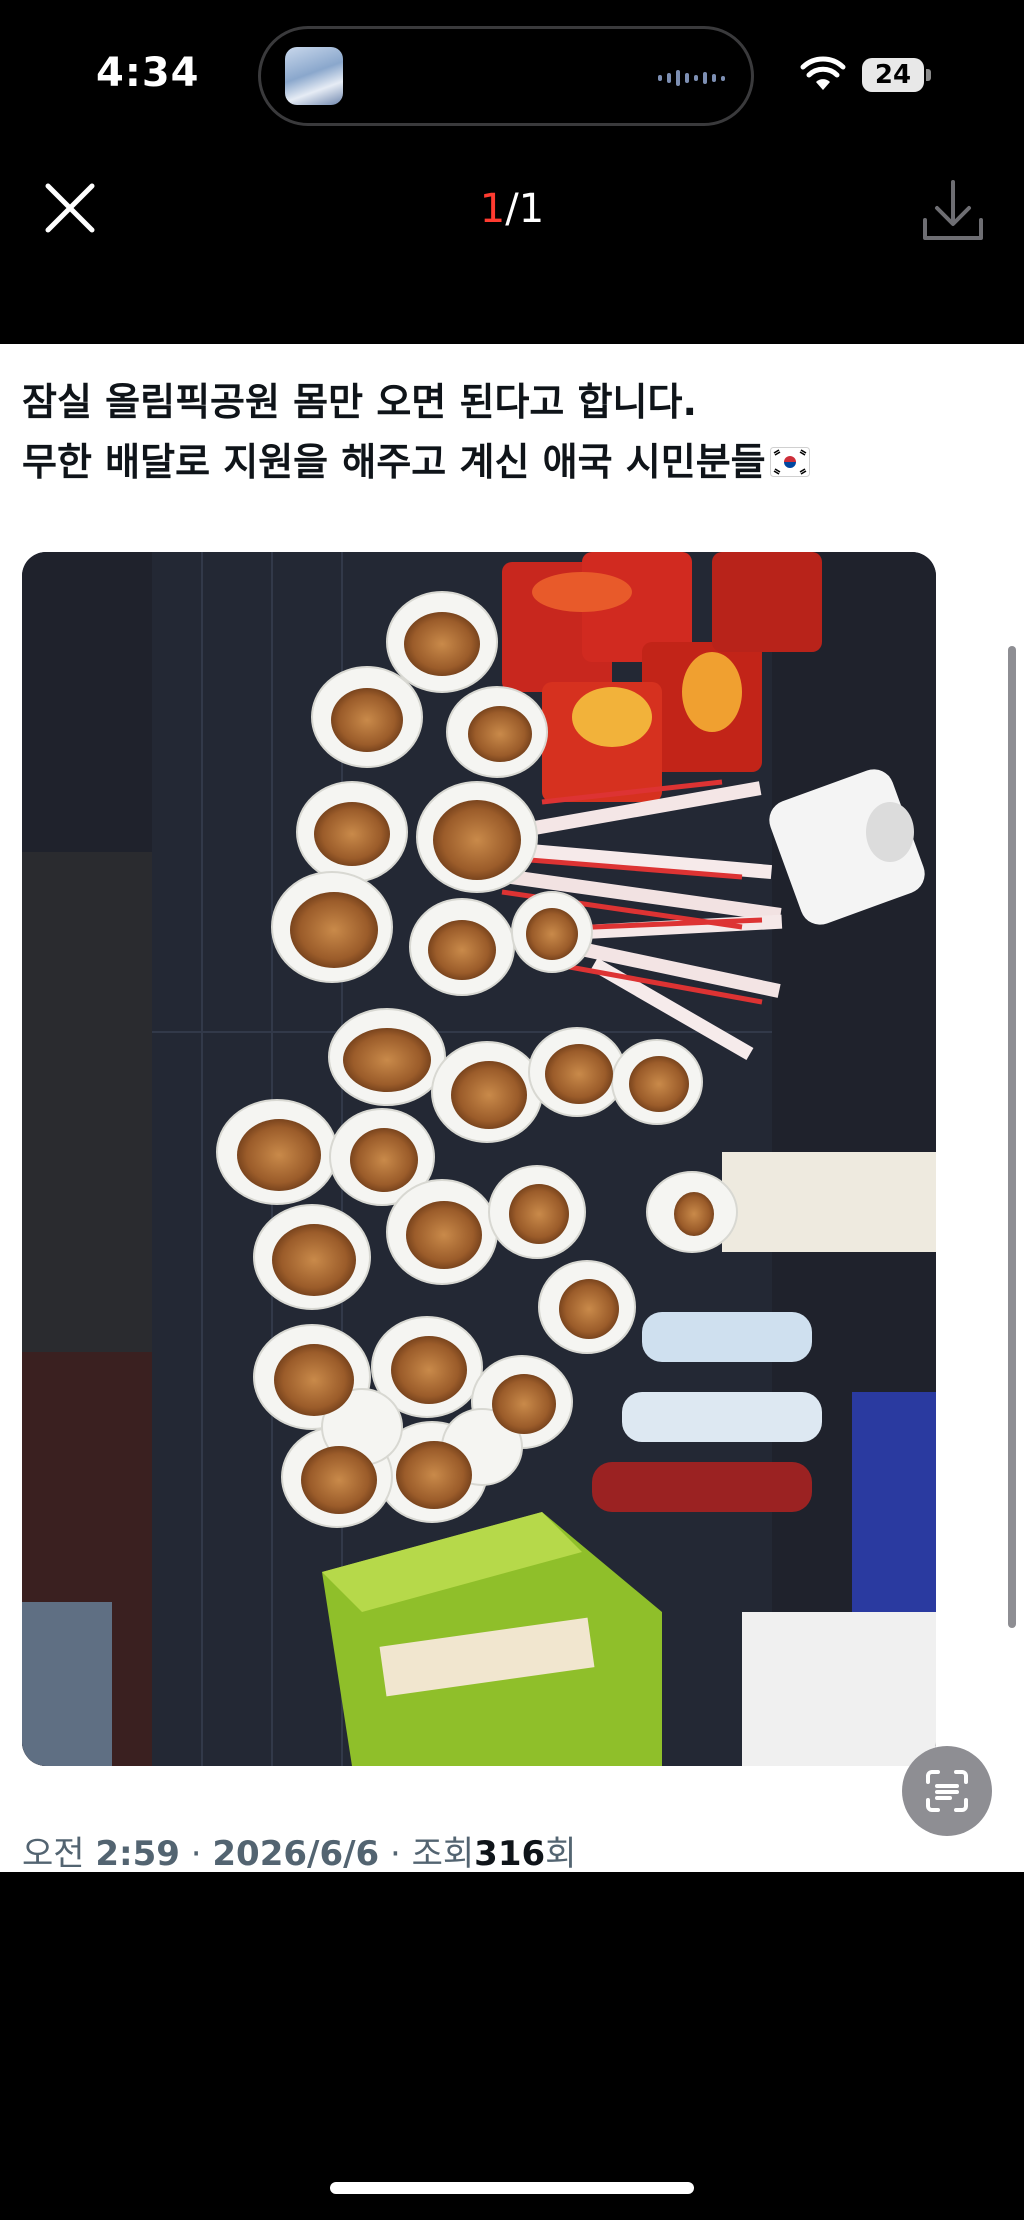 The height and width of the screenshot is (2220, 1024). What do you see at coordinates (561, 1853) in the screenshot?
I see `meta-views-unit: 회` at bounding box center [561, 1853].